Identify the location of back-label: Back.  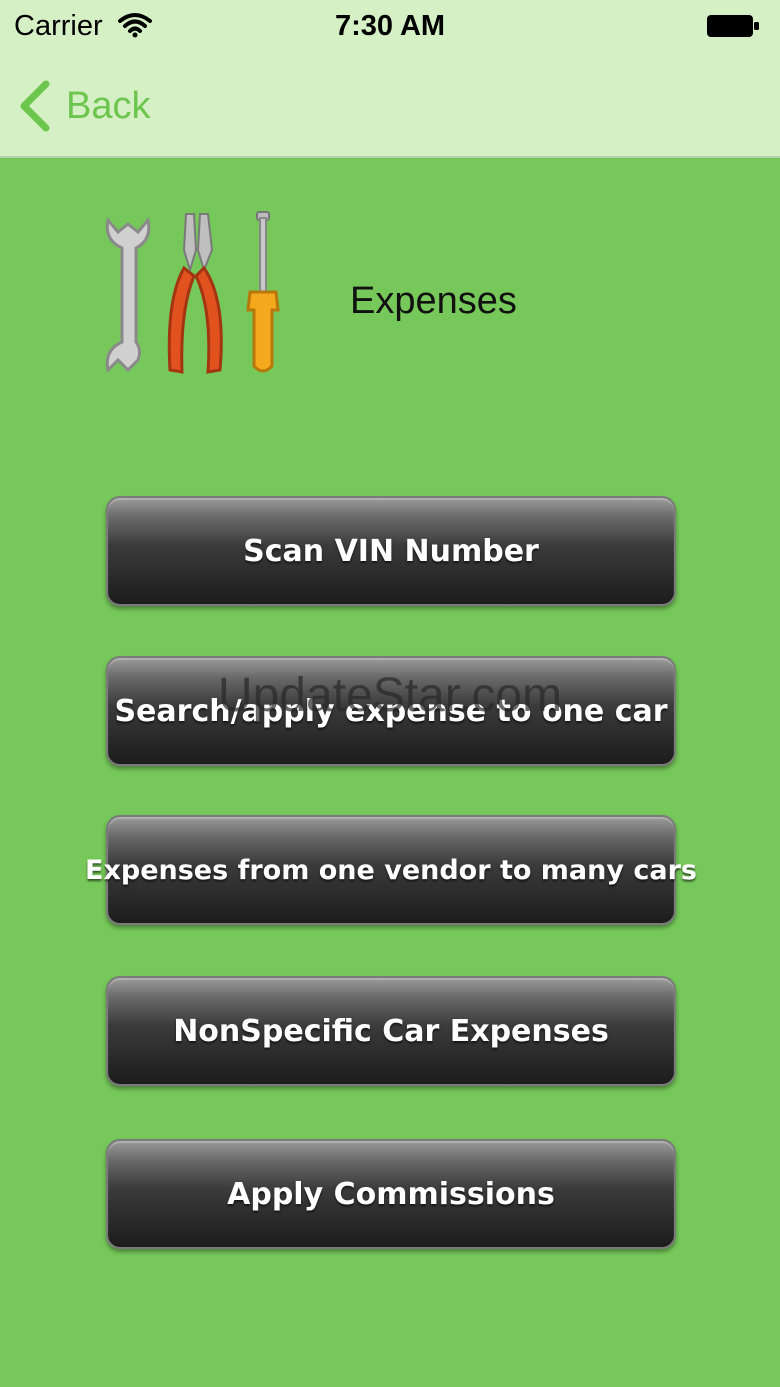
(108, 105).